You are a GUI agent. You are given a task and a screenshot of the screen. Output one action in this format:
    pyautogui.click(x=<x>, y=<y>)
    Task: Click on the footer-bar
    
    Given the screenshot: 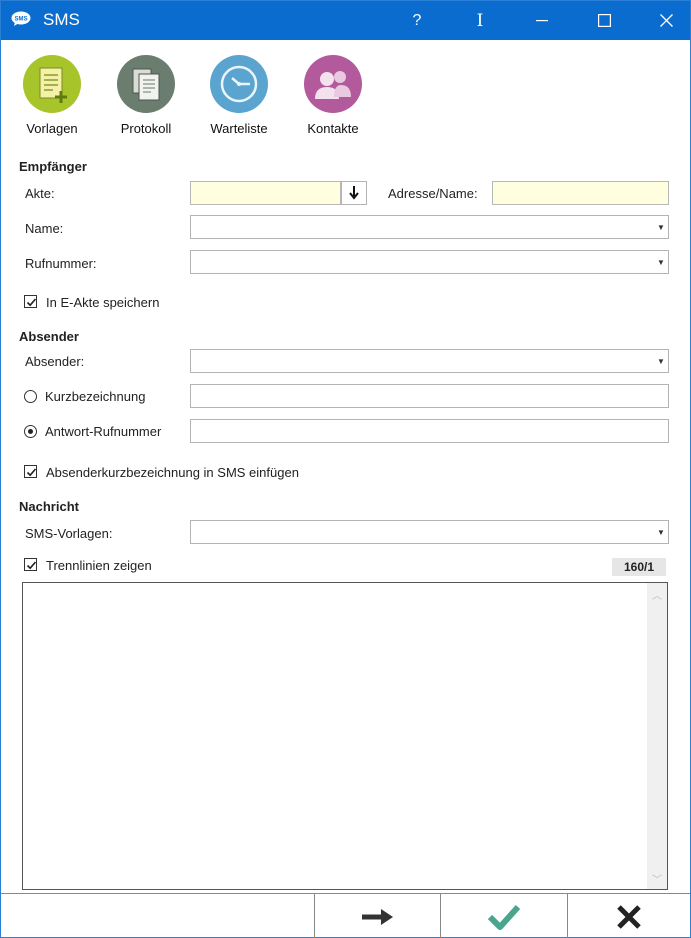 What is the action you would take?
    pyautogui.click(x=345, y=915)
    